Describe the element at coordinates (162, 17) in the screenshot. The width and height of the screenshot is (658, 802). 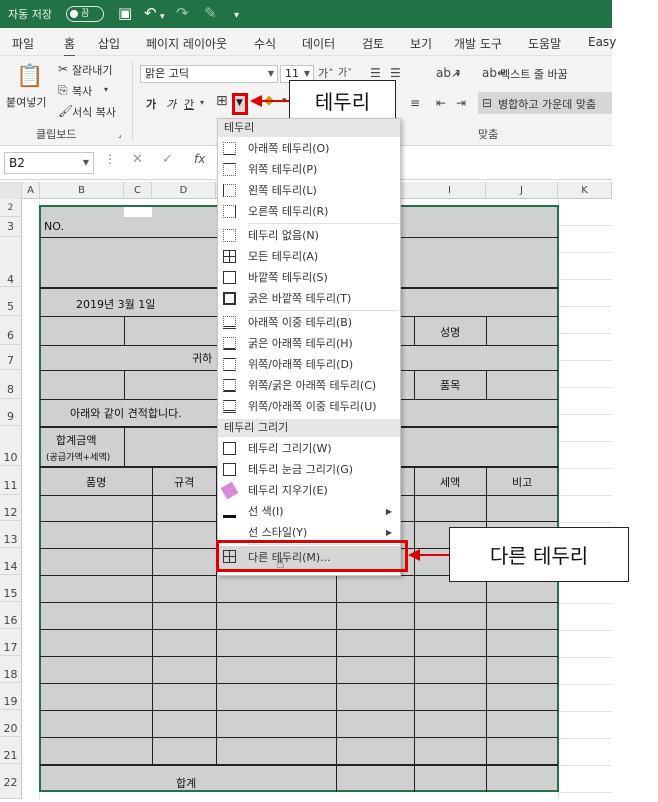
I see `undo-dropdown-icon: ▾` at that location.